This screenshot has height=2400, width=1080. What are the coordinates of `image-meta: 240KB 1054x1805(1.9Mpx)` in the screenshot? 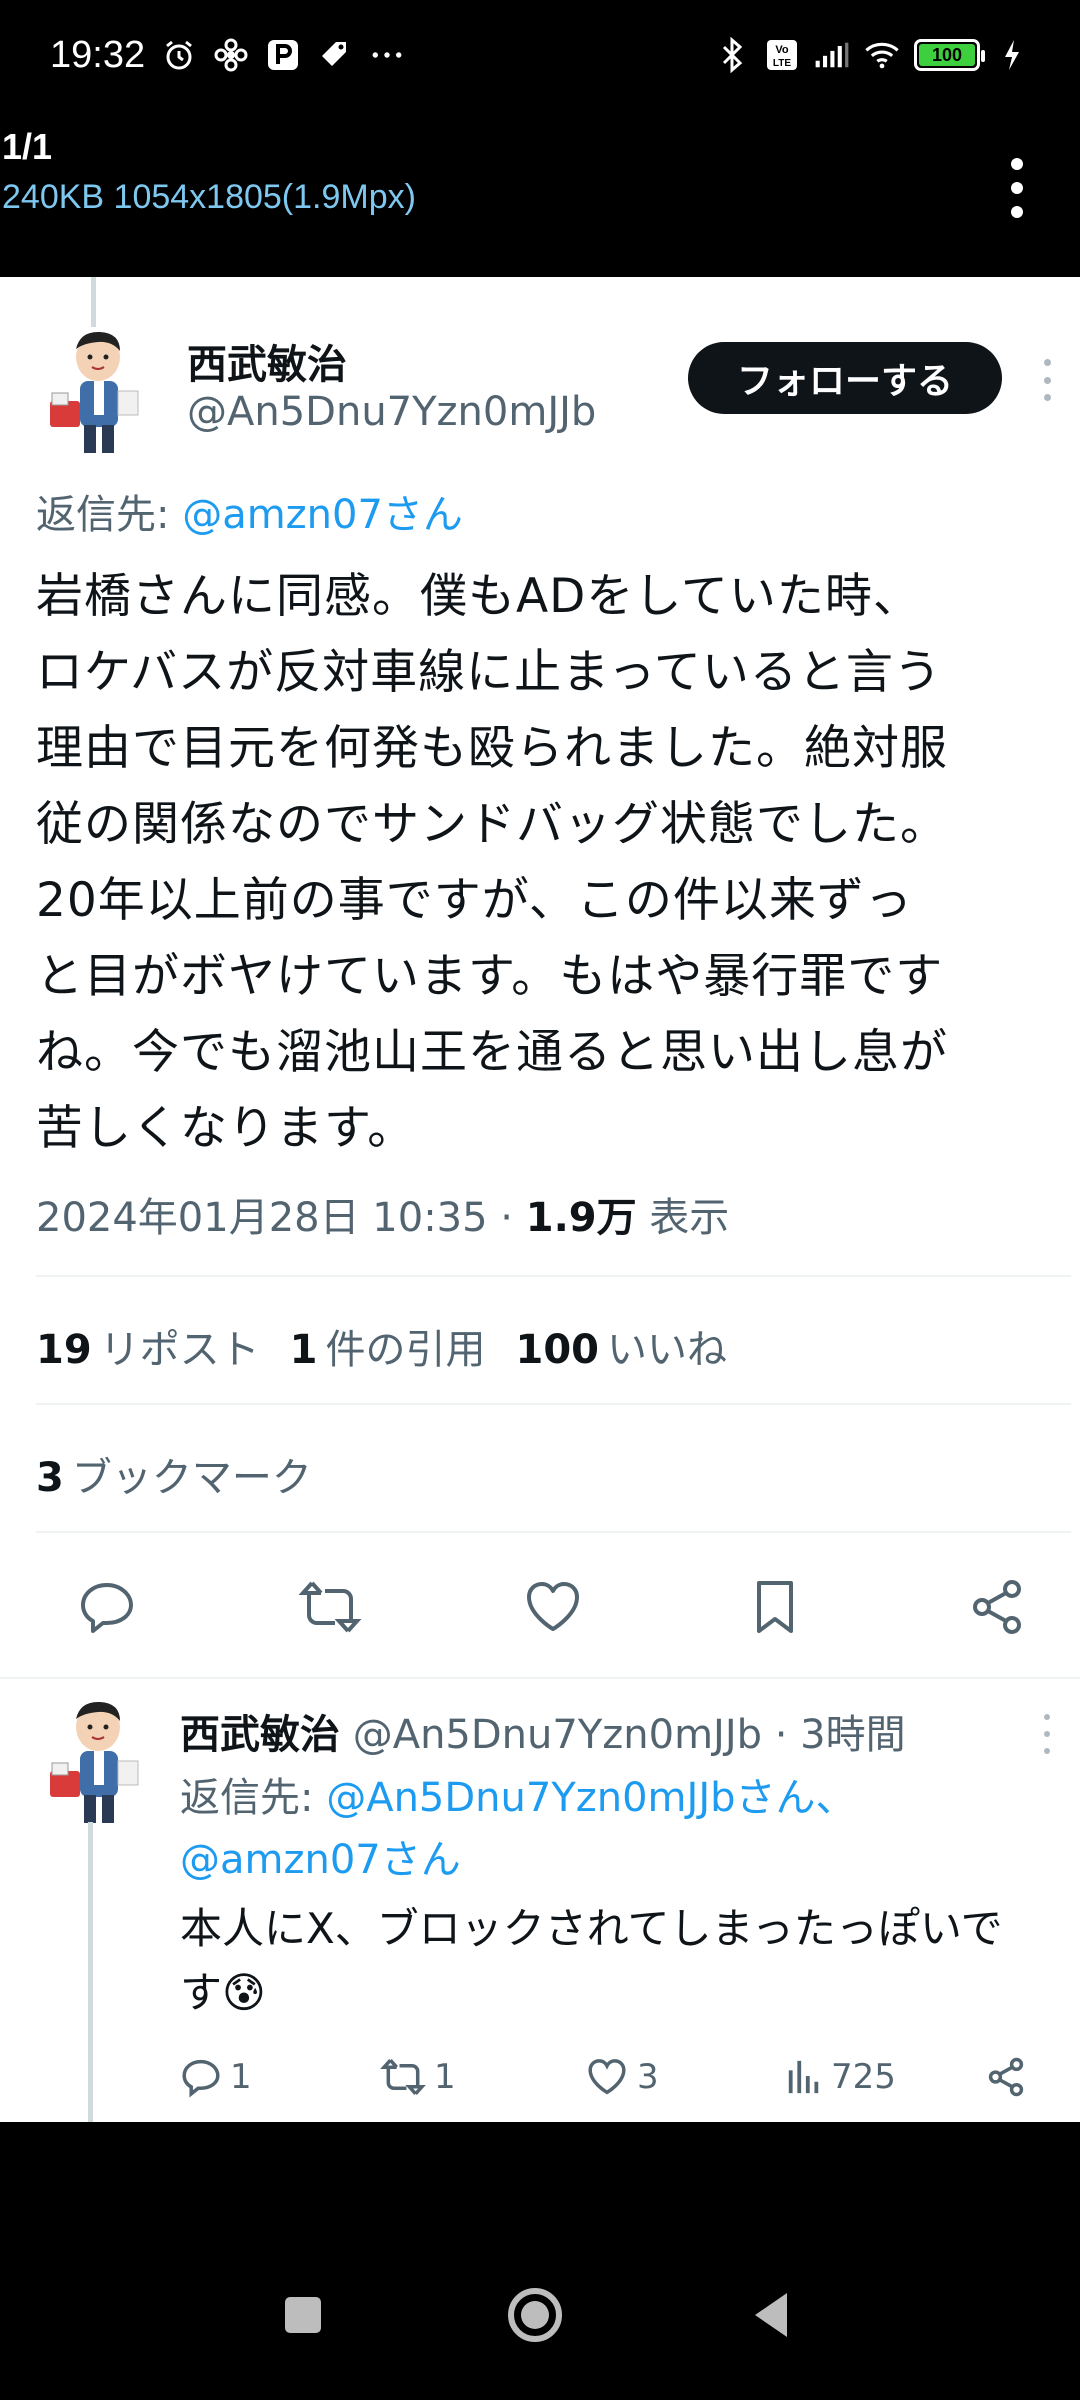 It's located at (209, 197).